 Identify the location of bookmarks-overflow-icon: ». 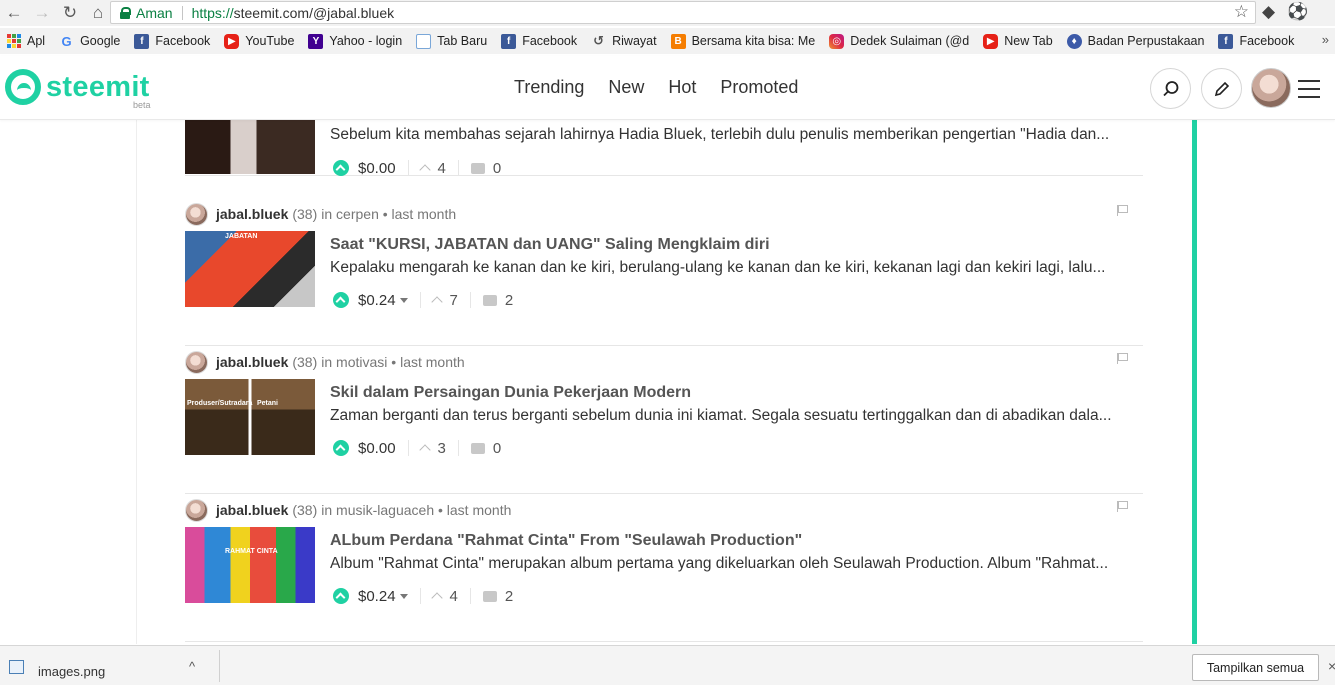
(1325, 39).